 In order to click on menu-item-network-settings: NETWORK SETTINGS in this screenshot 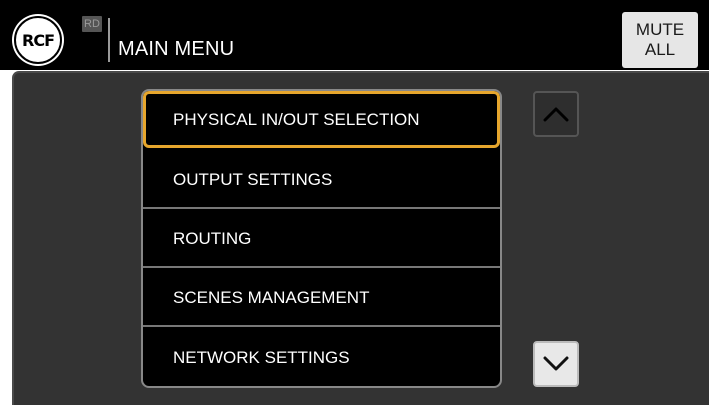, I will do `click(321, 357)`.